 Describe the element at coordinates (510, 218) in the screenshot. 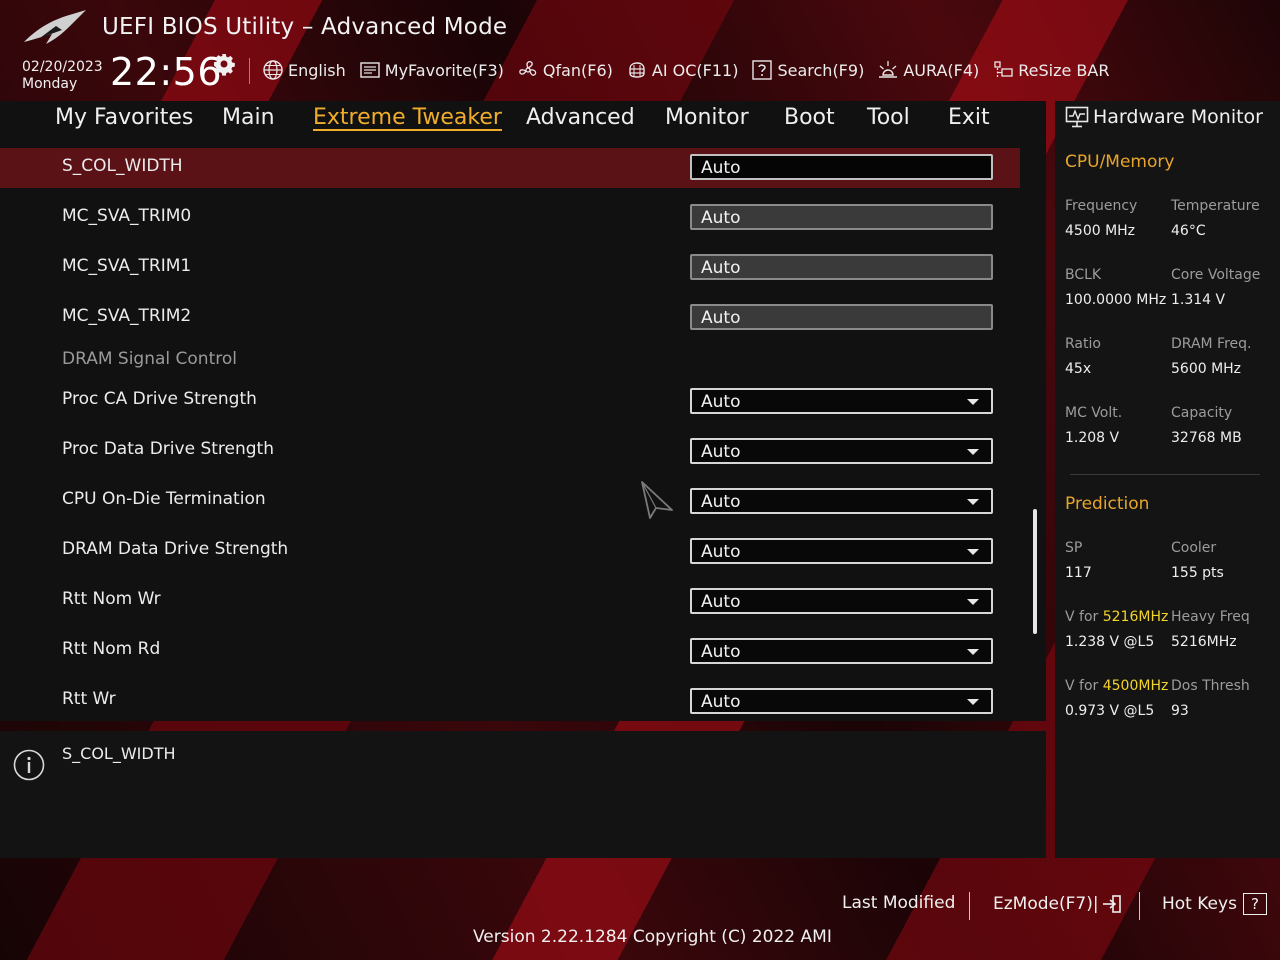

I see `setting-row-mc-sva-trim0: MC_SVA_TRIM0 Auto` at that location.